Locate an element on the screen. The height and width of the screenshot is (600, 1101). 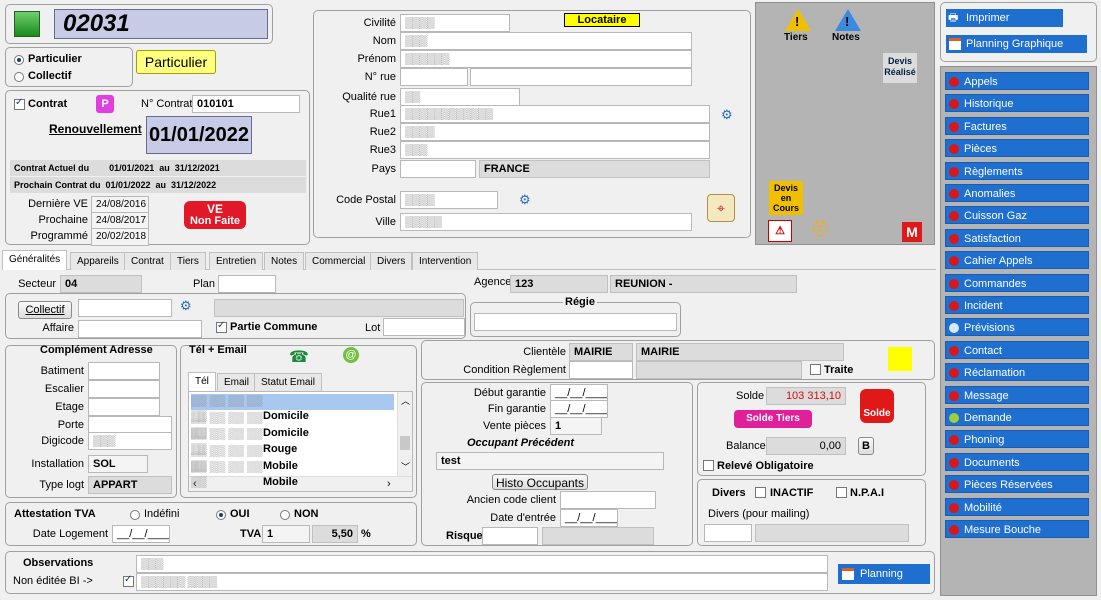
danger-icon: ⚠ is located at coordinates (780, 231).